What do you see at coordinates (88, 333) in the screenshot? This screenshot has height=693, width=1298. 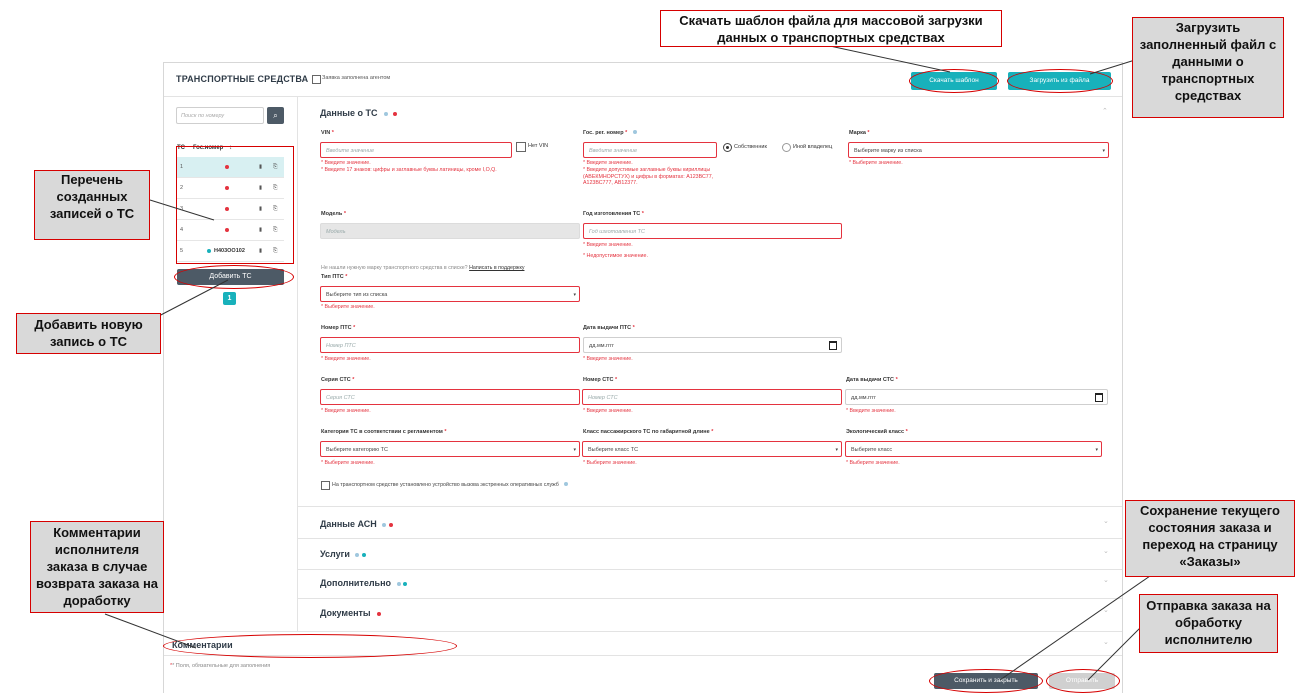 I see `callout-add: Добавить новую запись о ТС` at bounding box center [88, 333].